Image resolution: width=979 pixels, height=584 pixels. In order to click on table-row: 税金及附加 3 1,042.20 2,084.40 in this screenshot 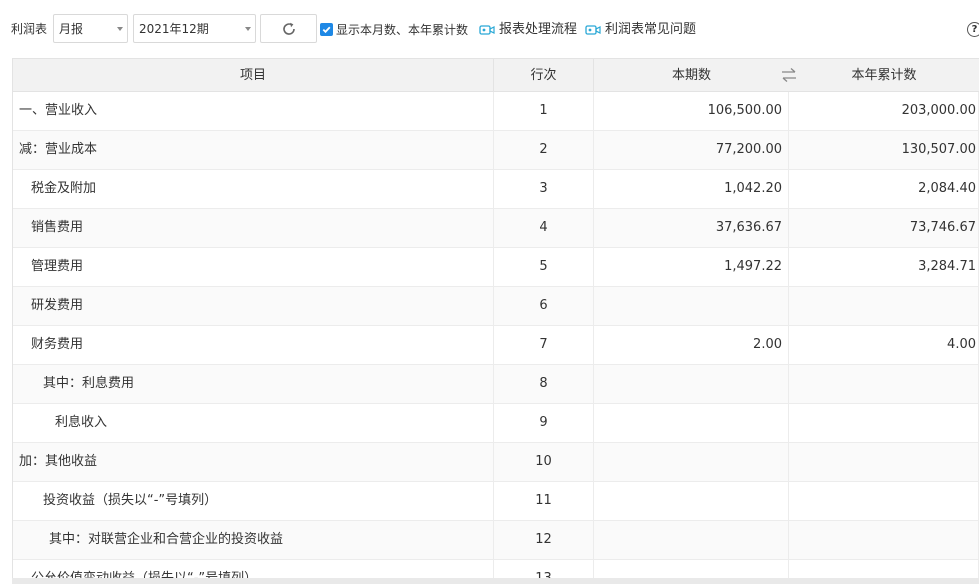, I will do `click(496, 189)`.